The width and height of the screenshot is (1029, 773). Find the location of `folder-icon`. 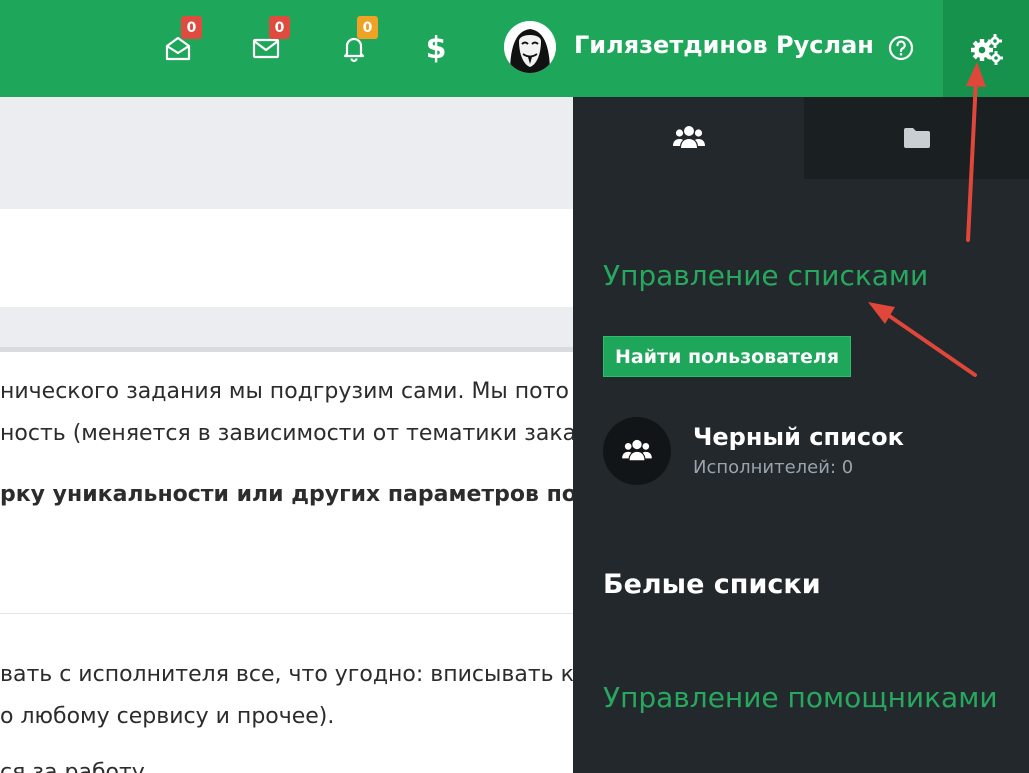

folder-icon is located at coordinates (916, 138).